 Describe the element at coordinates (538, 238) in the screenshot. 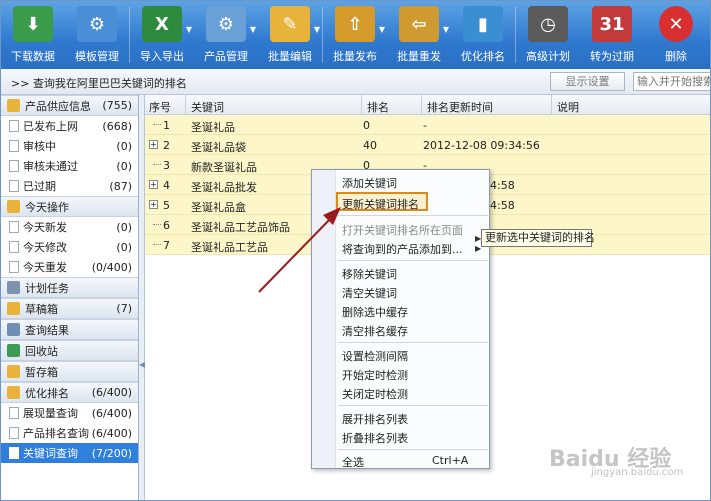

I see `tooltip: 更新选中关键词的排名` at that location.